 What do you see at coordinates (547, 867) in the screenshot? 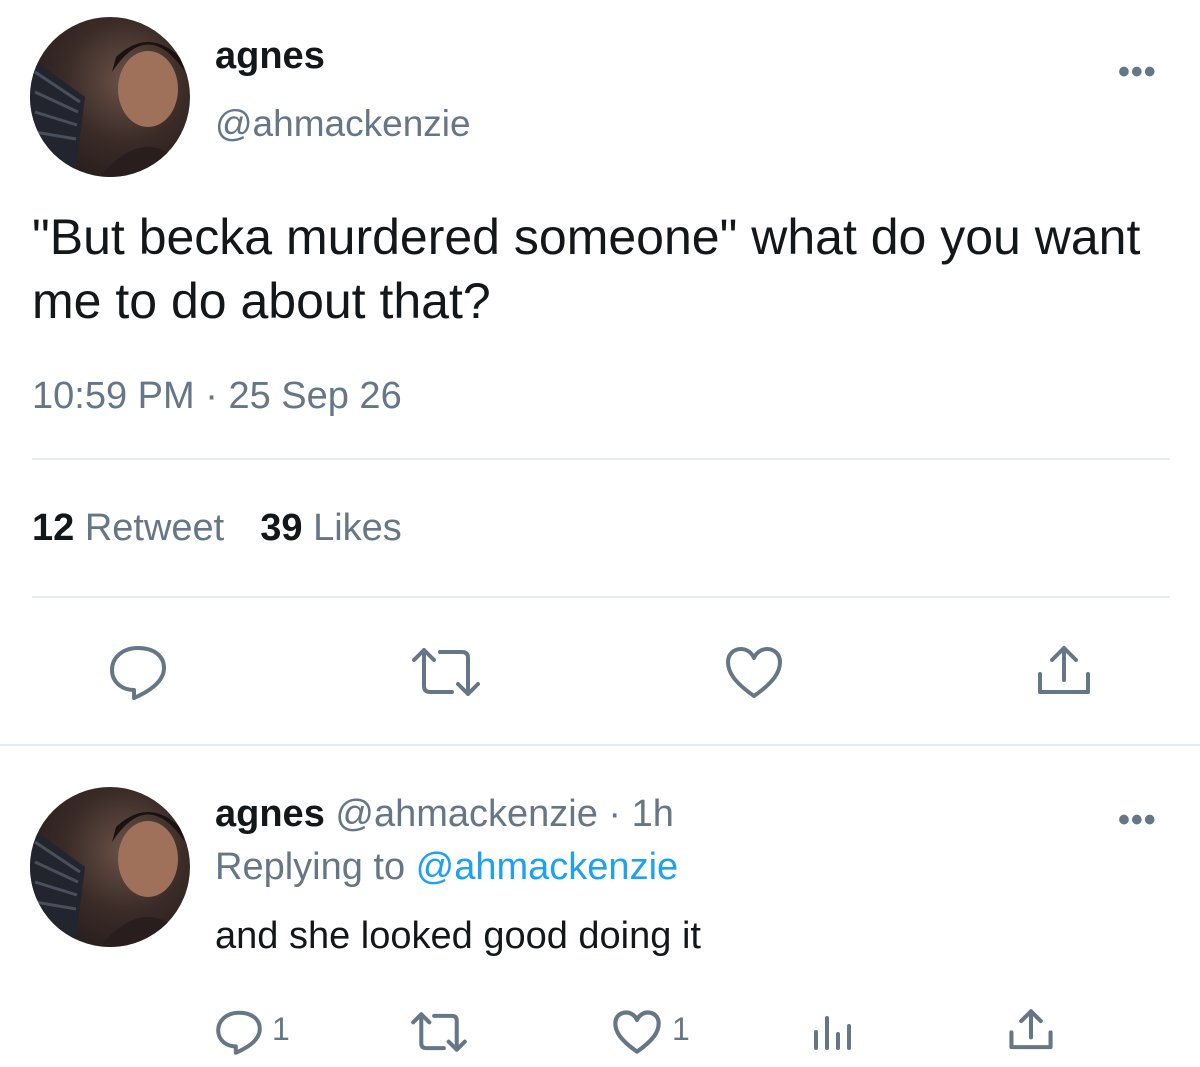
I see `replying-to-link: @ahmackenzie` at bounding box center [547, 867].